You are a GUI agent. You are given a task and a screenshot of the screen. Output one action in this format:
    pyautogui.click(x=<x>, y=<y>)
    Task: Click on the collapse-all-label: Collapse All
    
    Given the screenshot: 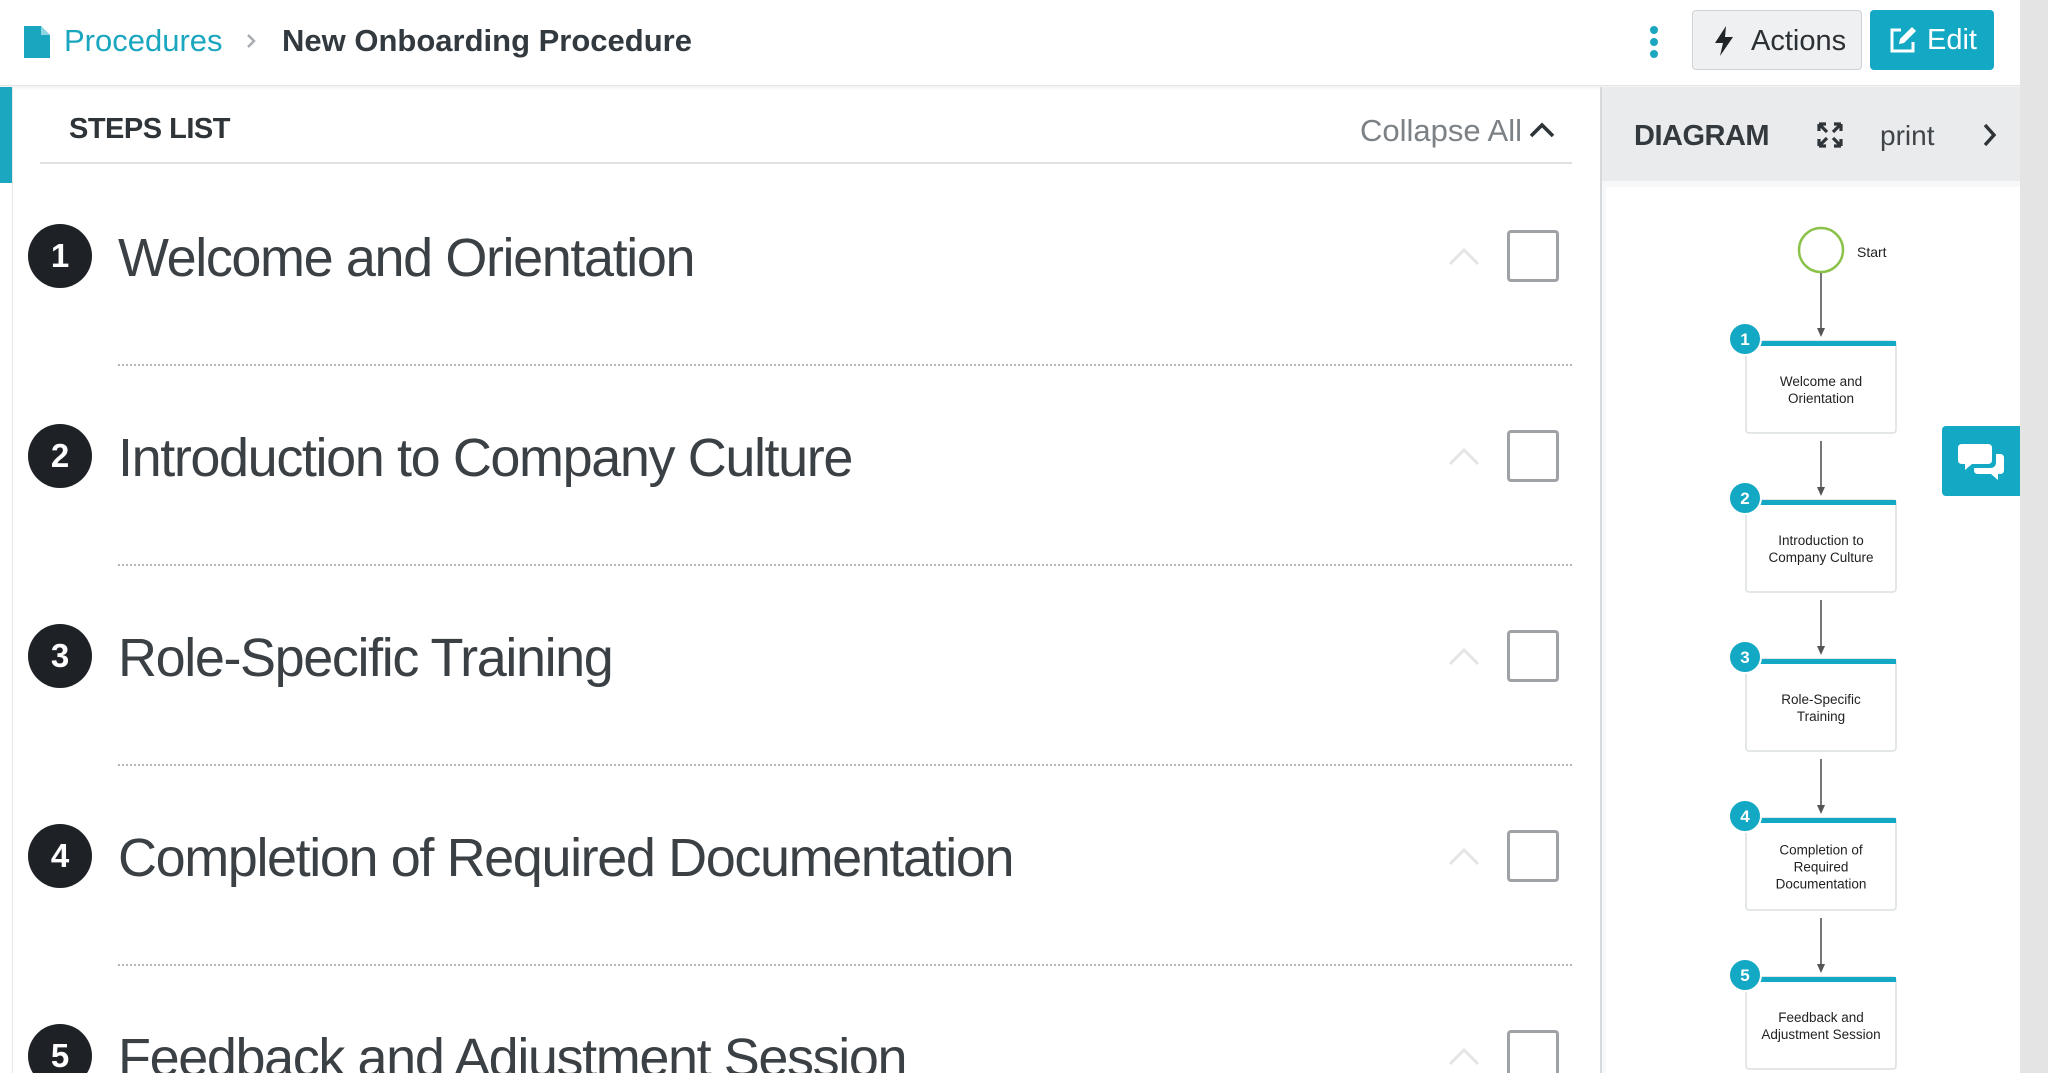 What is the action you would take?
    pyautogui.click(x=1441, y=130)
    